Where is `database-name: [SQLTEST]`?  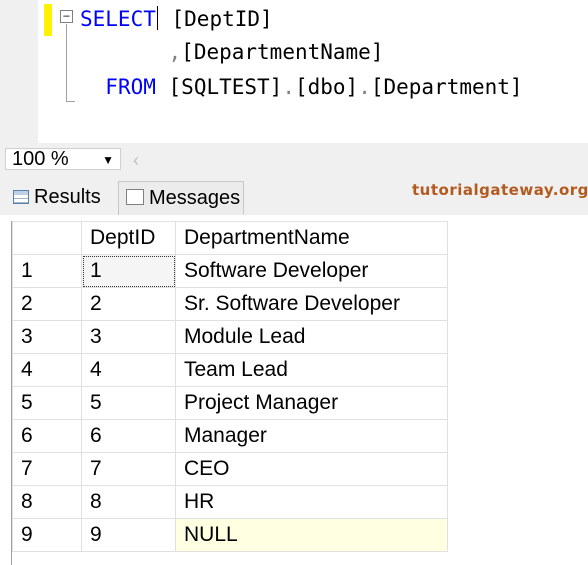
database-name: [SQLTEST] is located at coordinates (225, 87).